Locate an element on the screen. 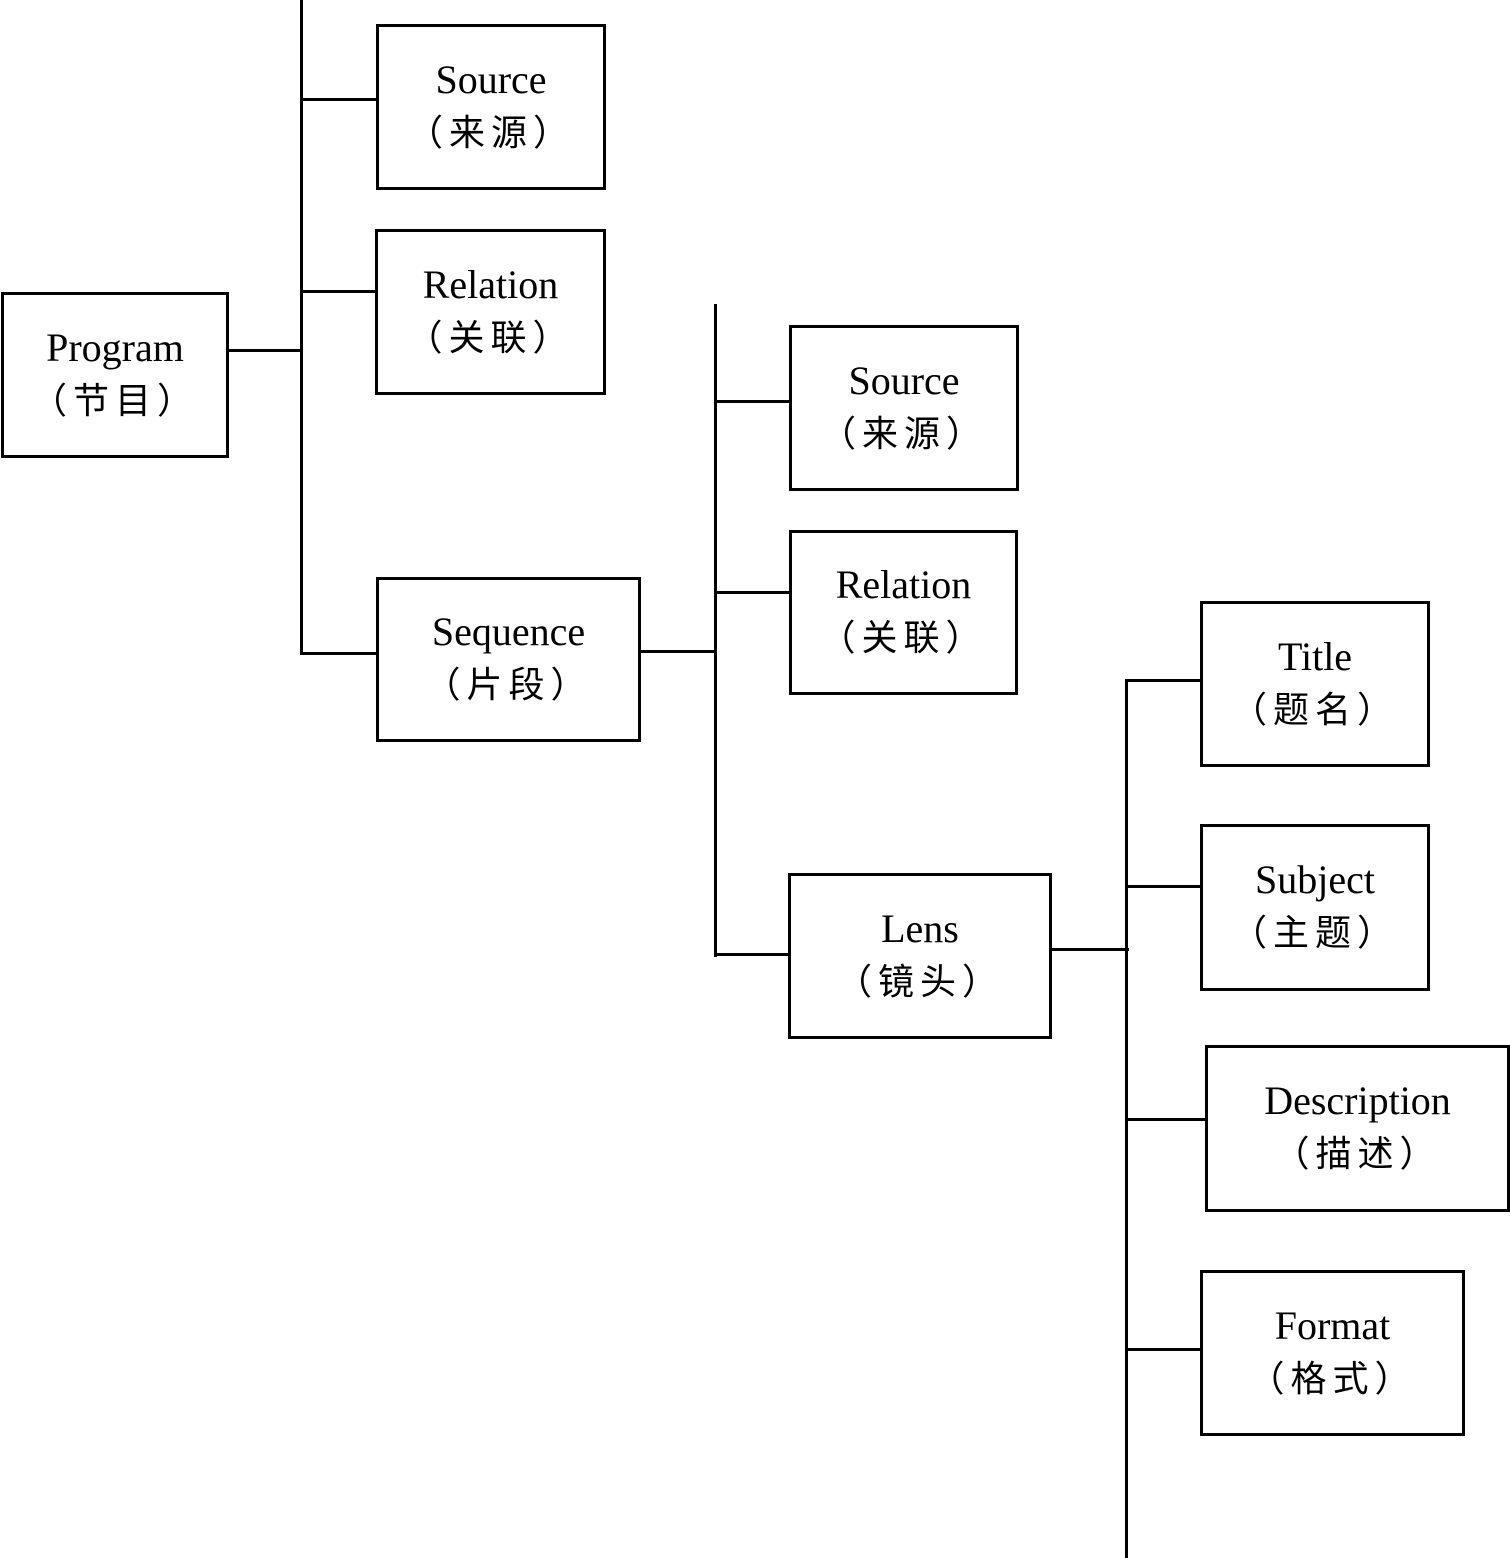 The width and height of the screenshot is (1510, 1558). node-label-en: Program is located at coordinates (115, 347).